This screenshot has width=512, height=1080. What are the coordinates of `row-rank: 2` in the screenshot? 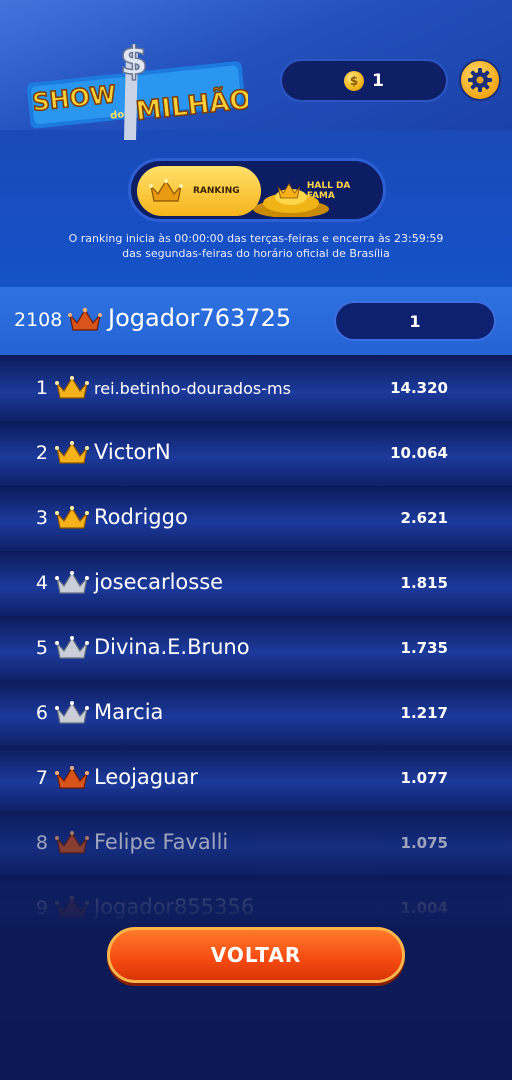 It's located at (41, 453).